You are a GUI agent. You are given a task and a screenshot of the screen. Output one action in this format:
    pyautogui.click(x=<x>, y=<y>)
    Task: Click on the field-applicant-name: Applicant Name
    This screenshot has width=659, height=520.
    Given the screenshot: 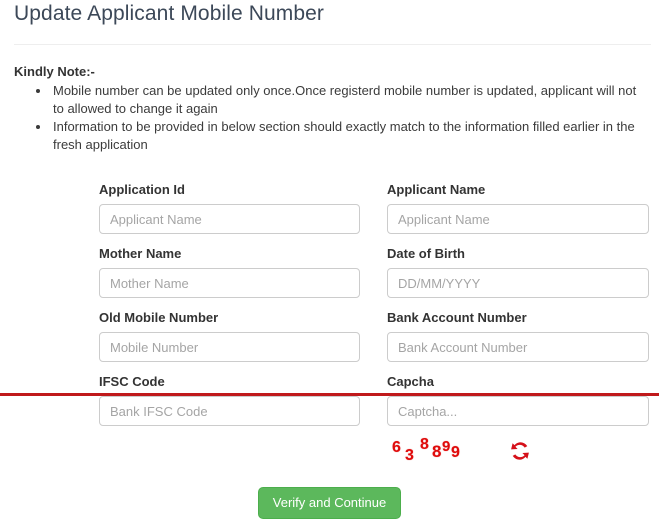 What is the action you would take?
    pyautogui.click(x=518, y=208)
    